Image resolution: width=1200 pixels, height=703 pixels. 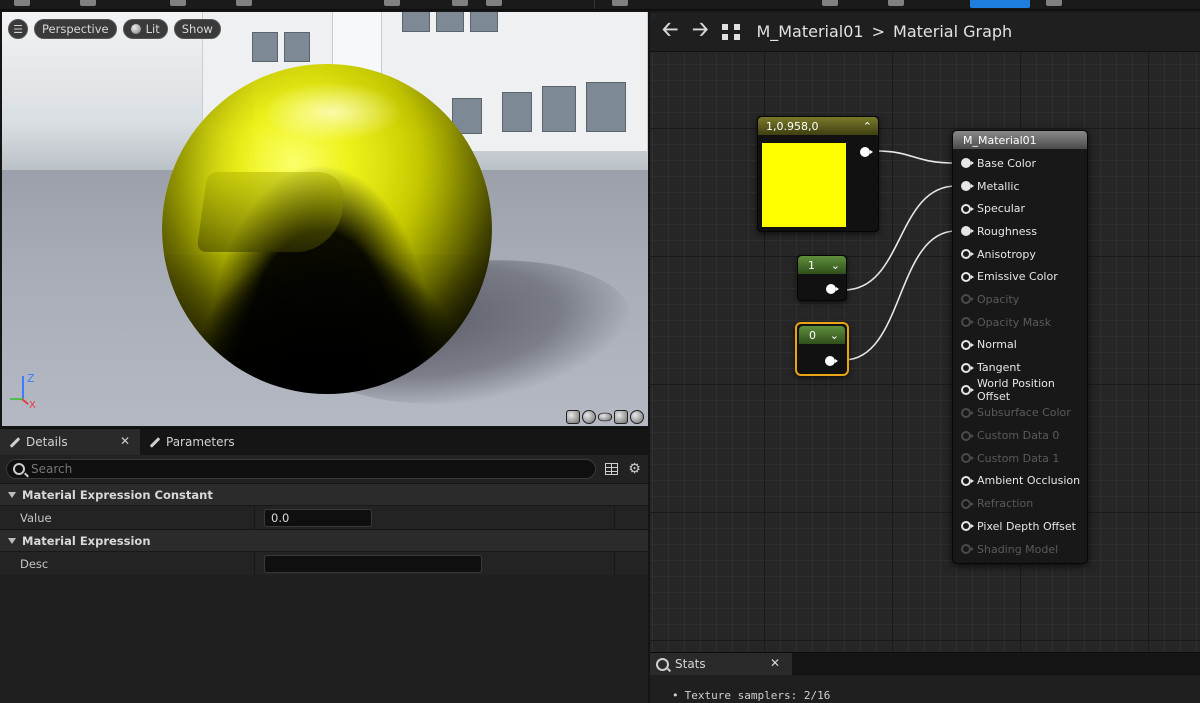 I want to click on pin-label: Base Color, so click(x=1007, y=163).